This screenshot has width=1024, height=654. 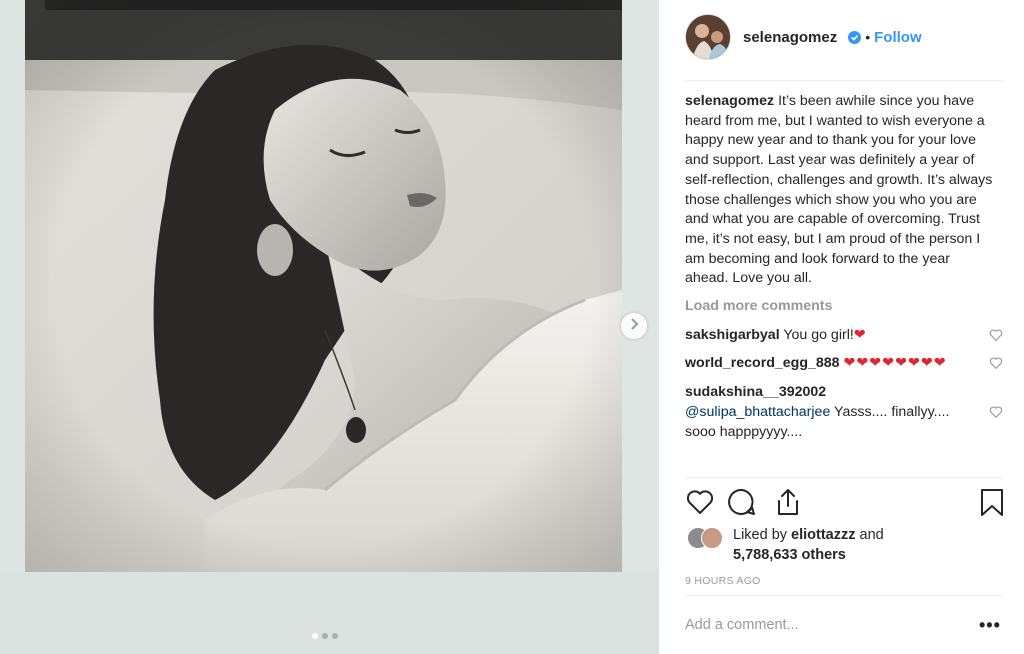 What do you see at coordinates (895, 363) in the screenshot?
I see `comment-emoji: ❤❤❤❤❤❤❤❤` at bounding box center [895, 363].